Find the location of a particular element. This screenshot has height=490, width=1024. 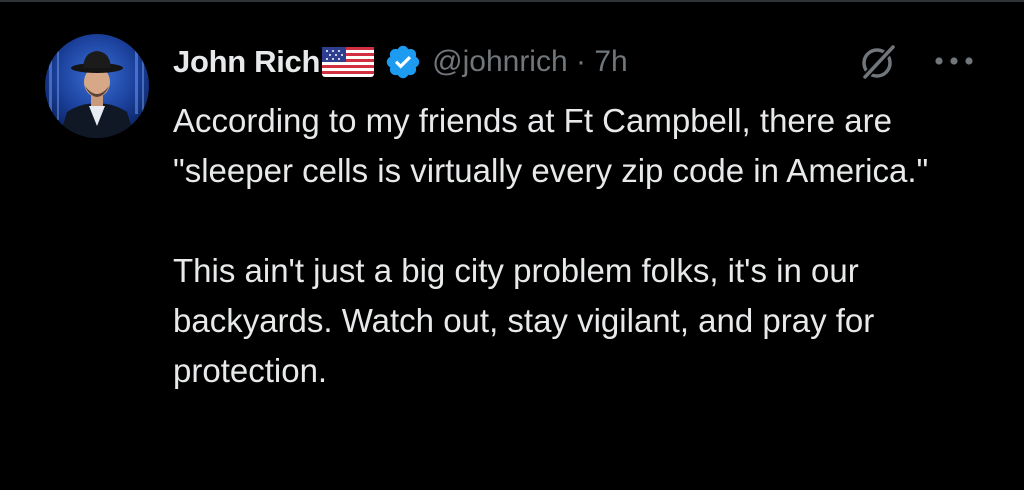

more-options-icon is located at coordinates (954, 61).